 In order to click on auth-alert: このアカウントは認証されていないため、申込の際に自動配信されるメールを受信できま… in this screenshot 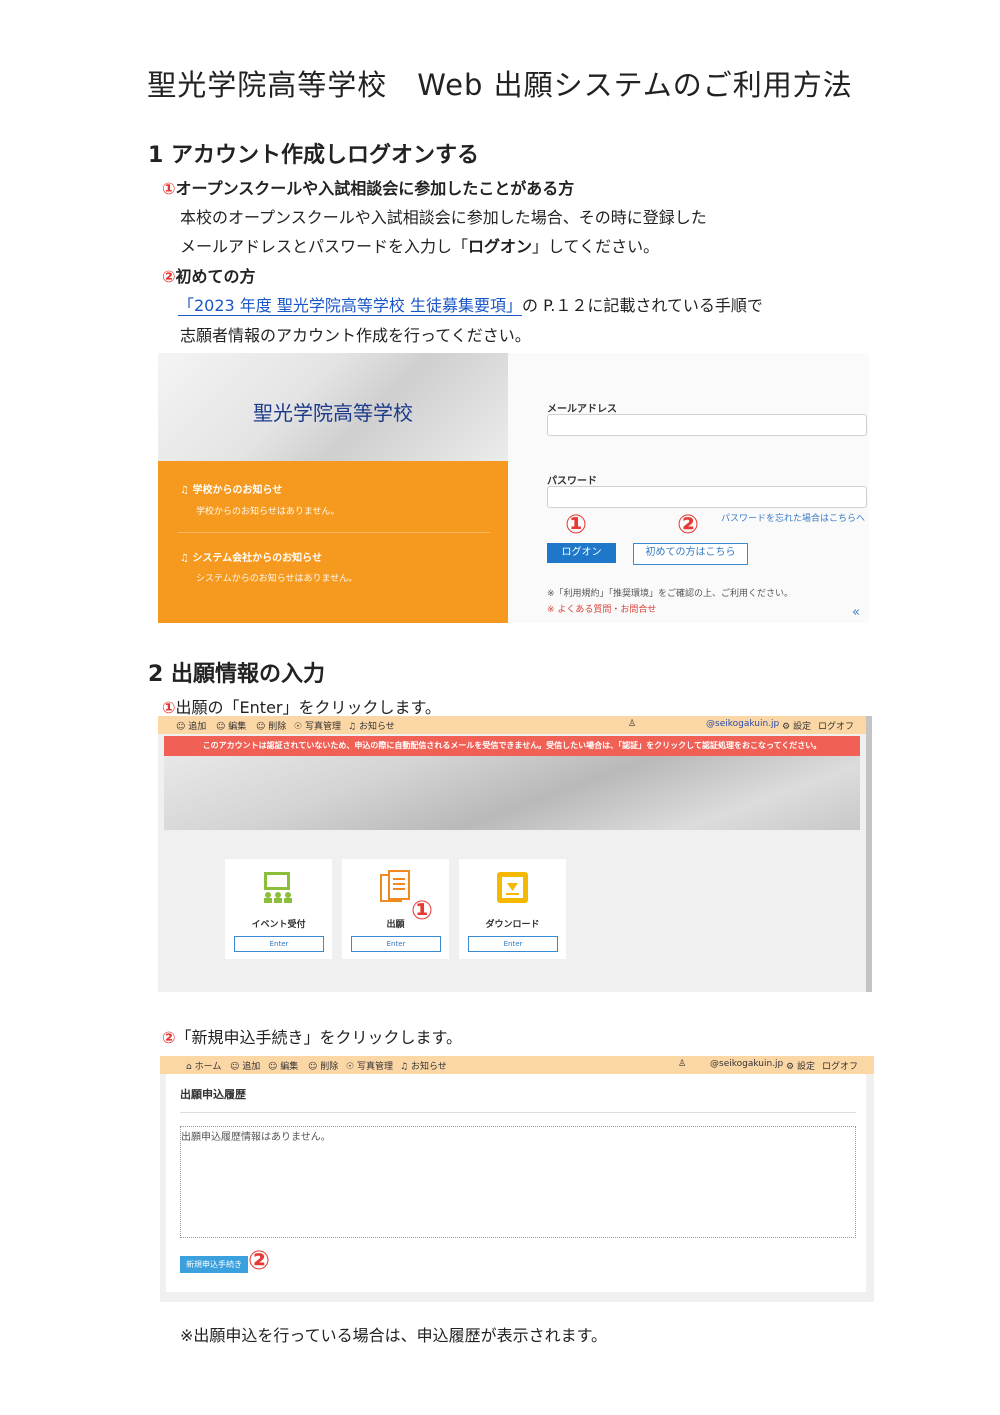, I will do `click(512, 746)`.